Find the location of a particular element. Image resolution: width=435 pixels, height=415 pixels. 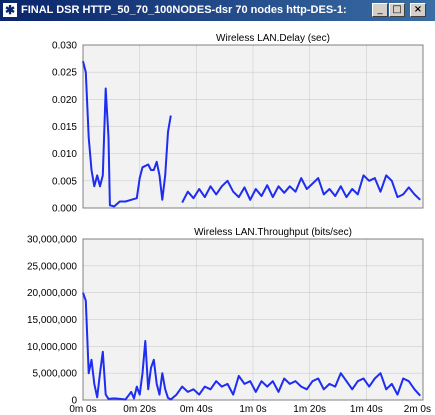

chart2-xtick-label: 0m 0s is located at coordinates (82, 409).